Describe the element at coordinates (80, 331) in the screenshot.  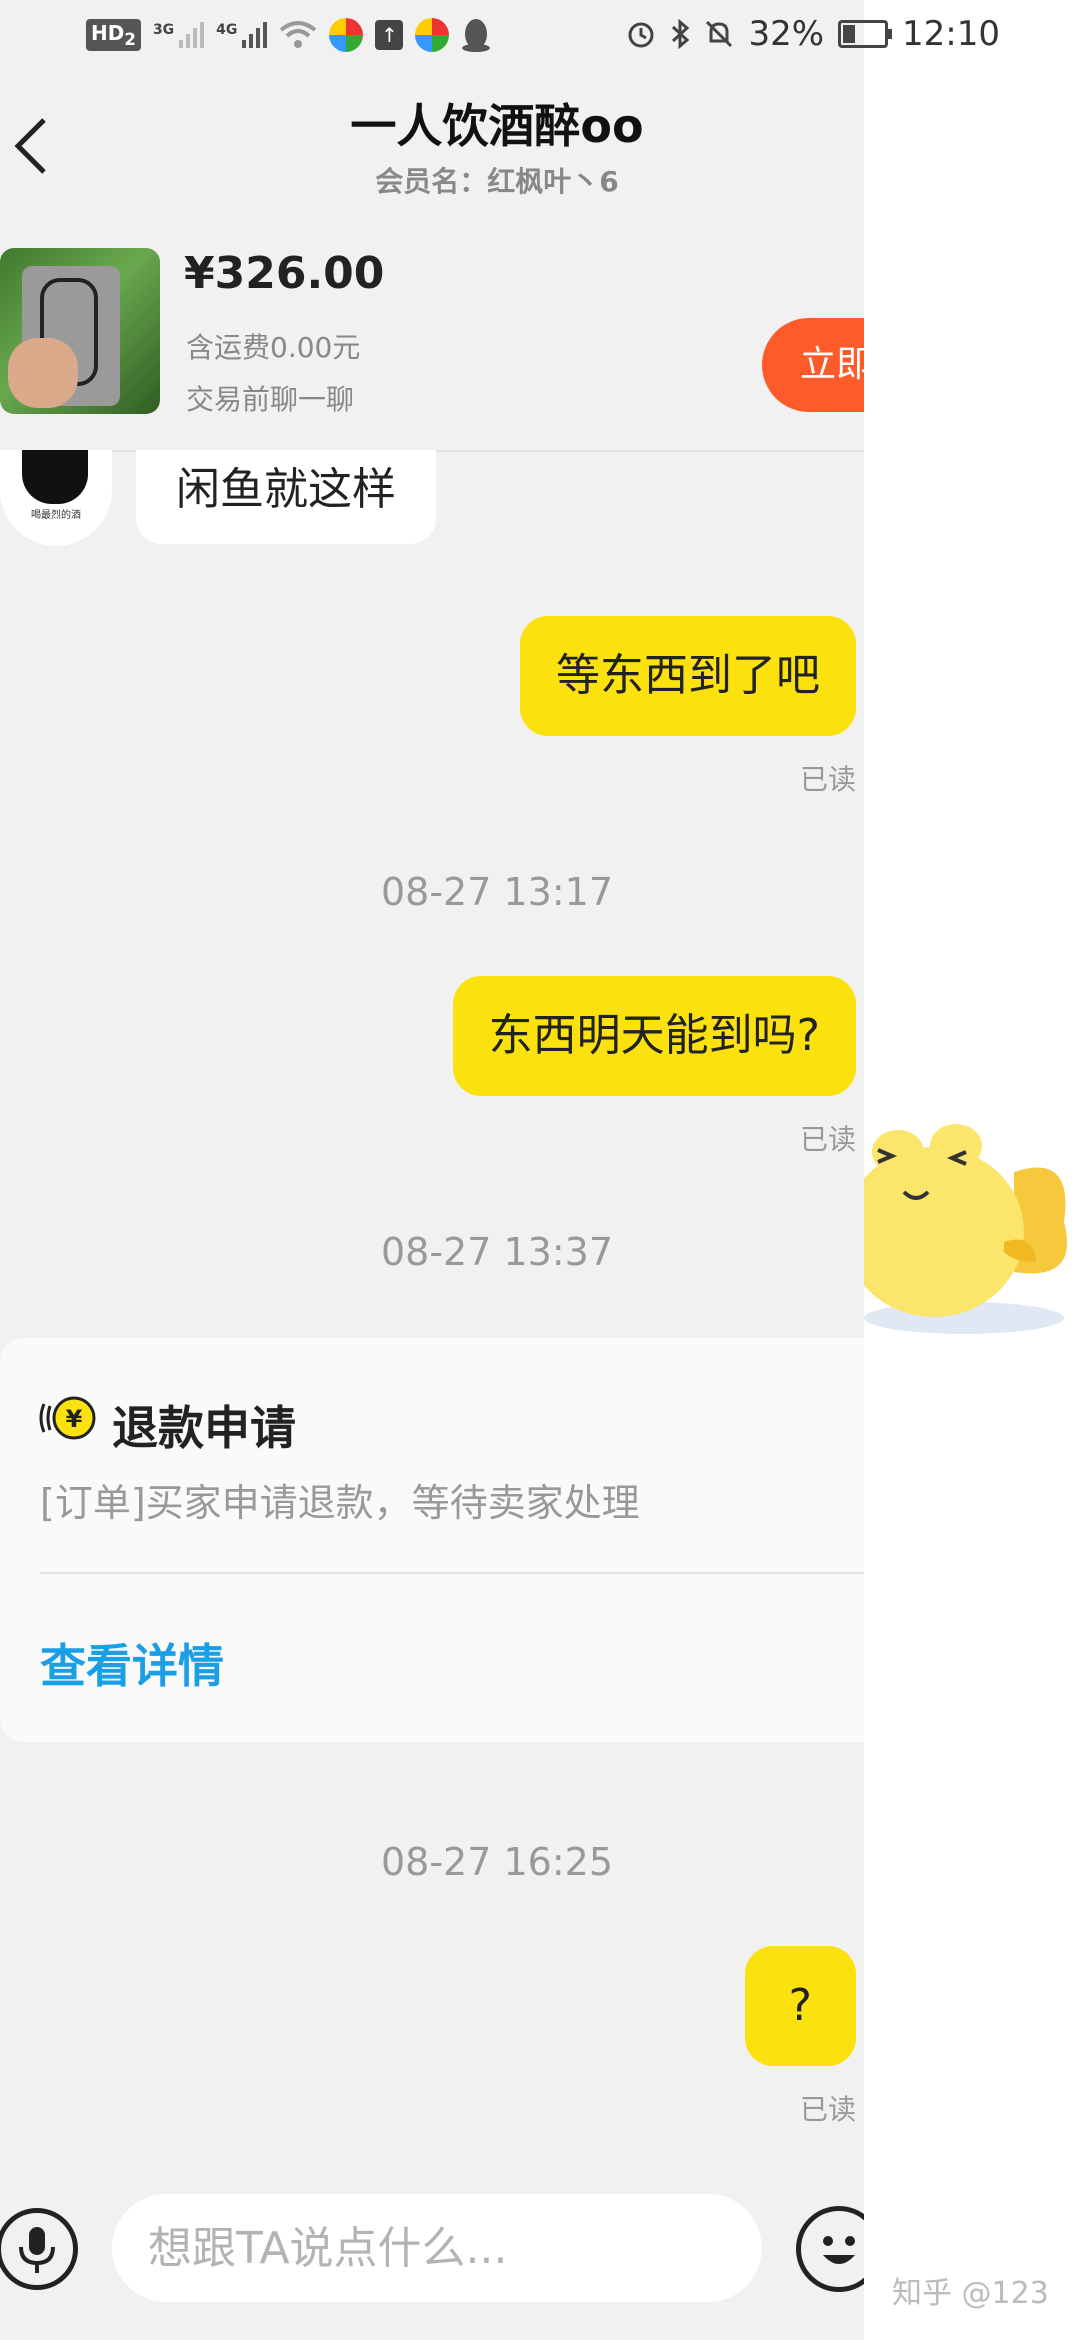
I see `product-thumbnail` at that location.